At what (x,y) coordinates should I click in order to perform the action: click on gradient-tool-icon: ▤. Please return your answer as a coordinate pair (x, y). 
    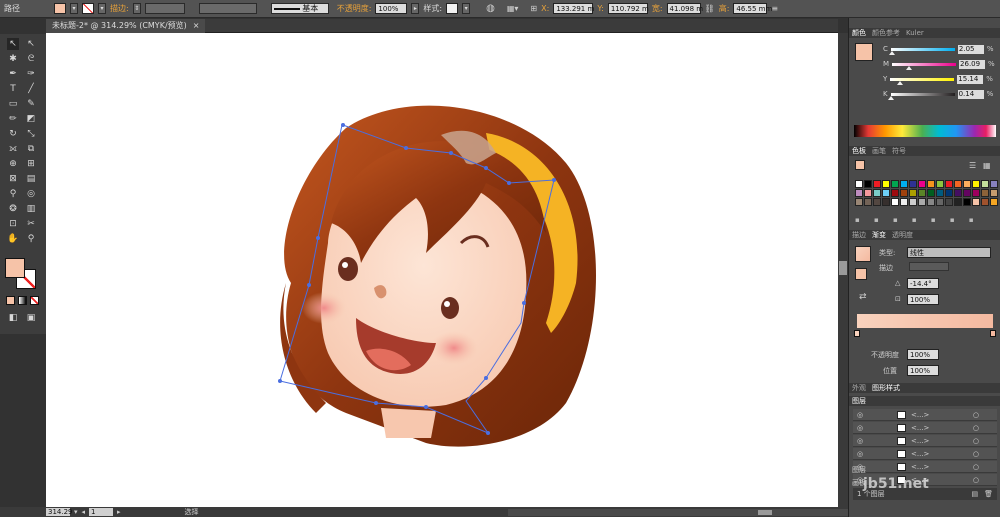
    Looking at the image, I should click on (31, 179).